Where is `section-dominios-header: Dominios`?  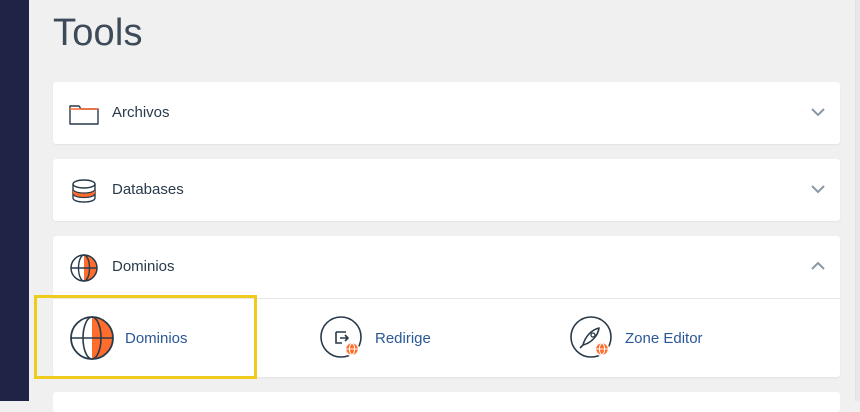
section-dominios-header: Dominios is located at coordinates (446, 267).